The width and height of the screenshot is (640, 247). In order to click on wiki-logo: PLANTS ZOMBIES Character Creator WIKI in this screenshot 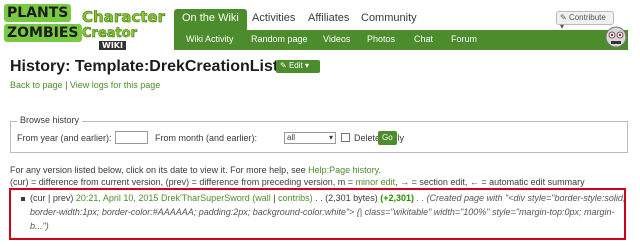, I will do `click(86, 27)`.